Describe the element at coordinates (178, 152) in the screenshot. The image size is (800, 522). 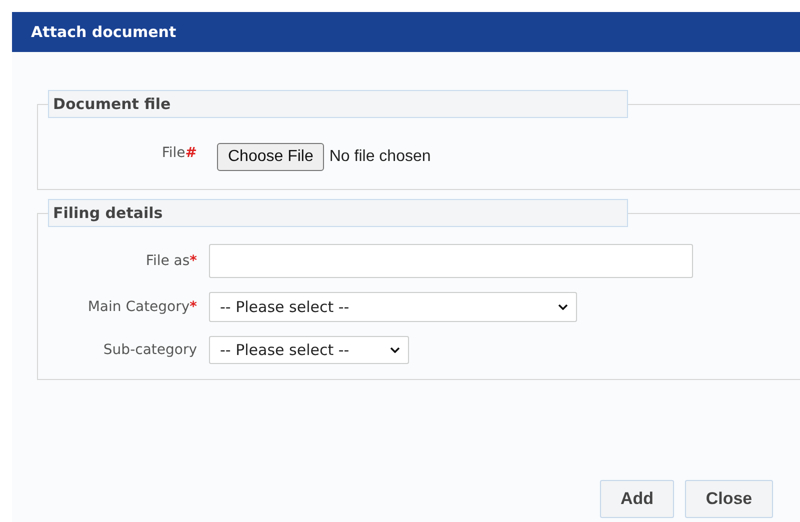
I see `field-label: File#` at that location.